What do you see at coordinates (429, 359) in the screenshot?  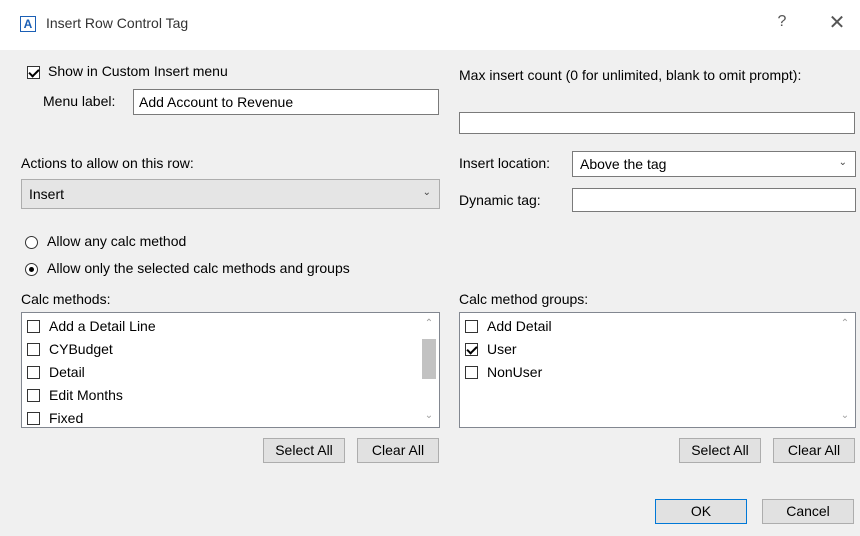 I see `scrollbar-thumb` at bounding box center [429, 359].